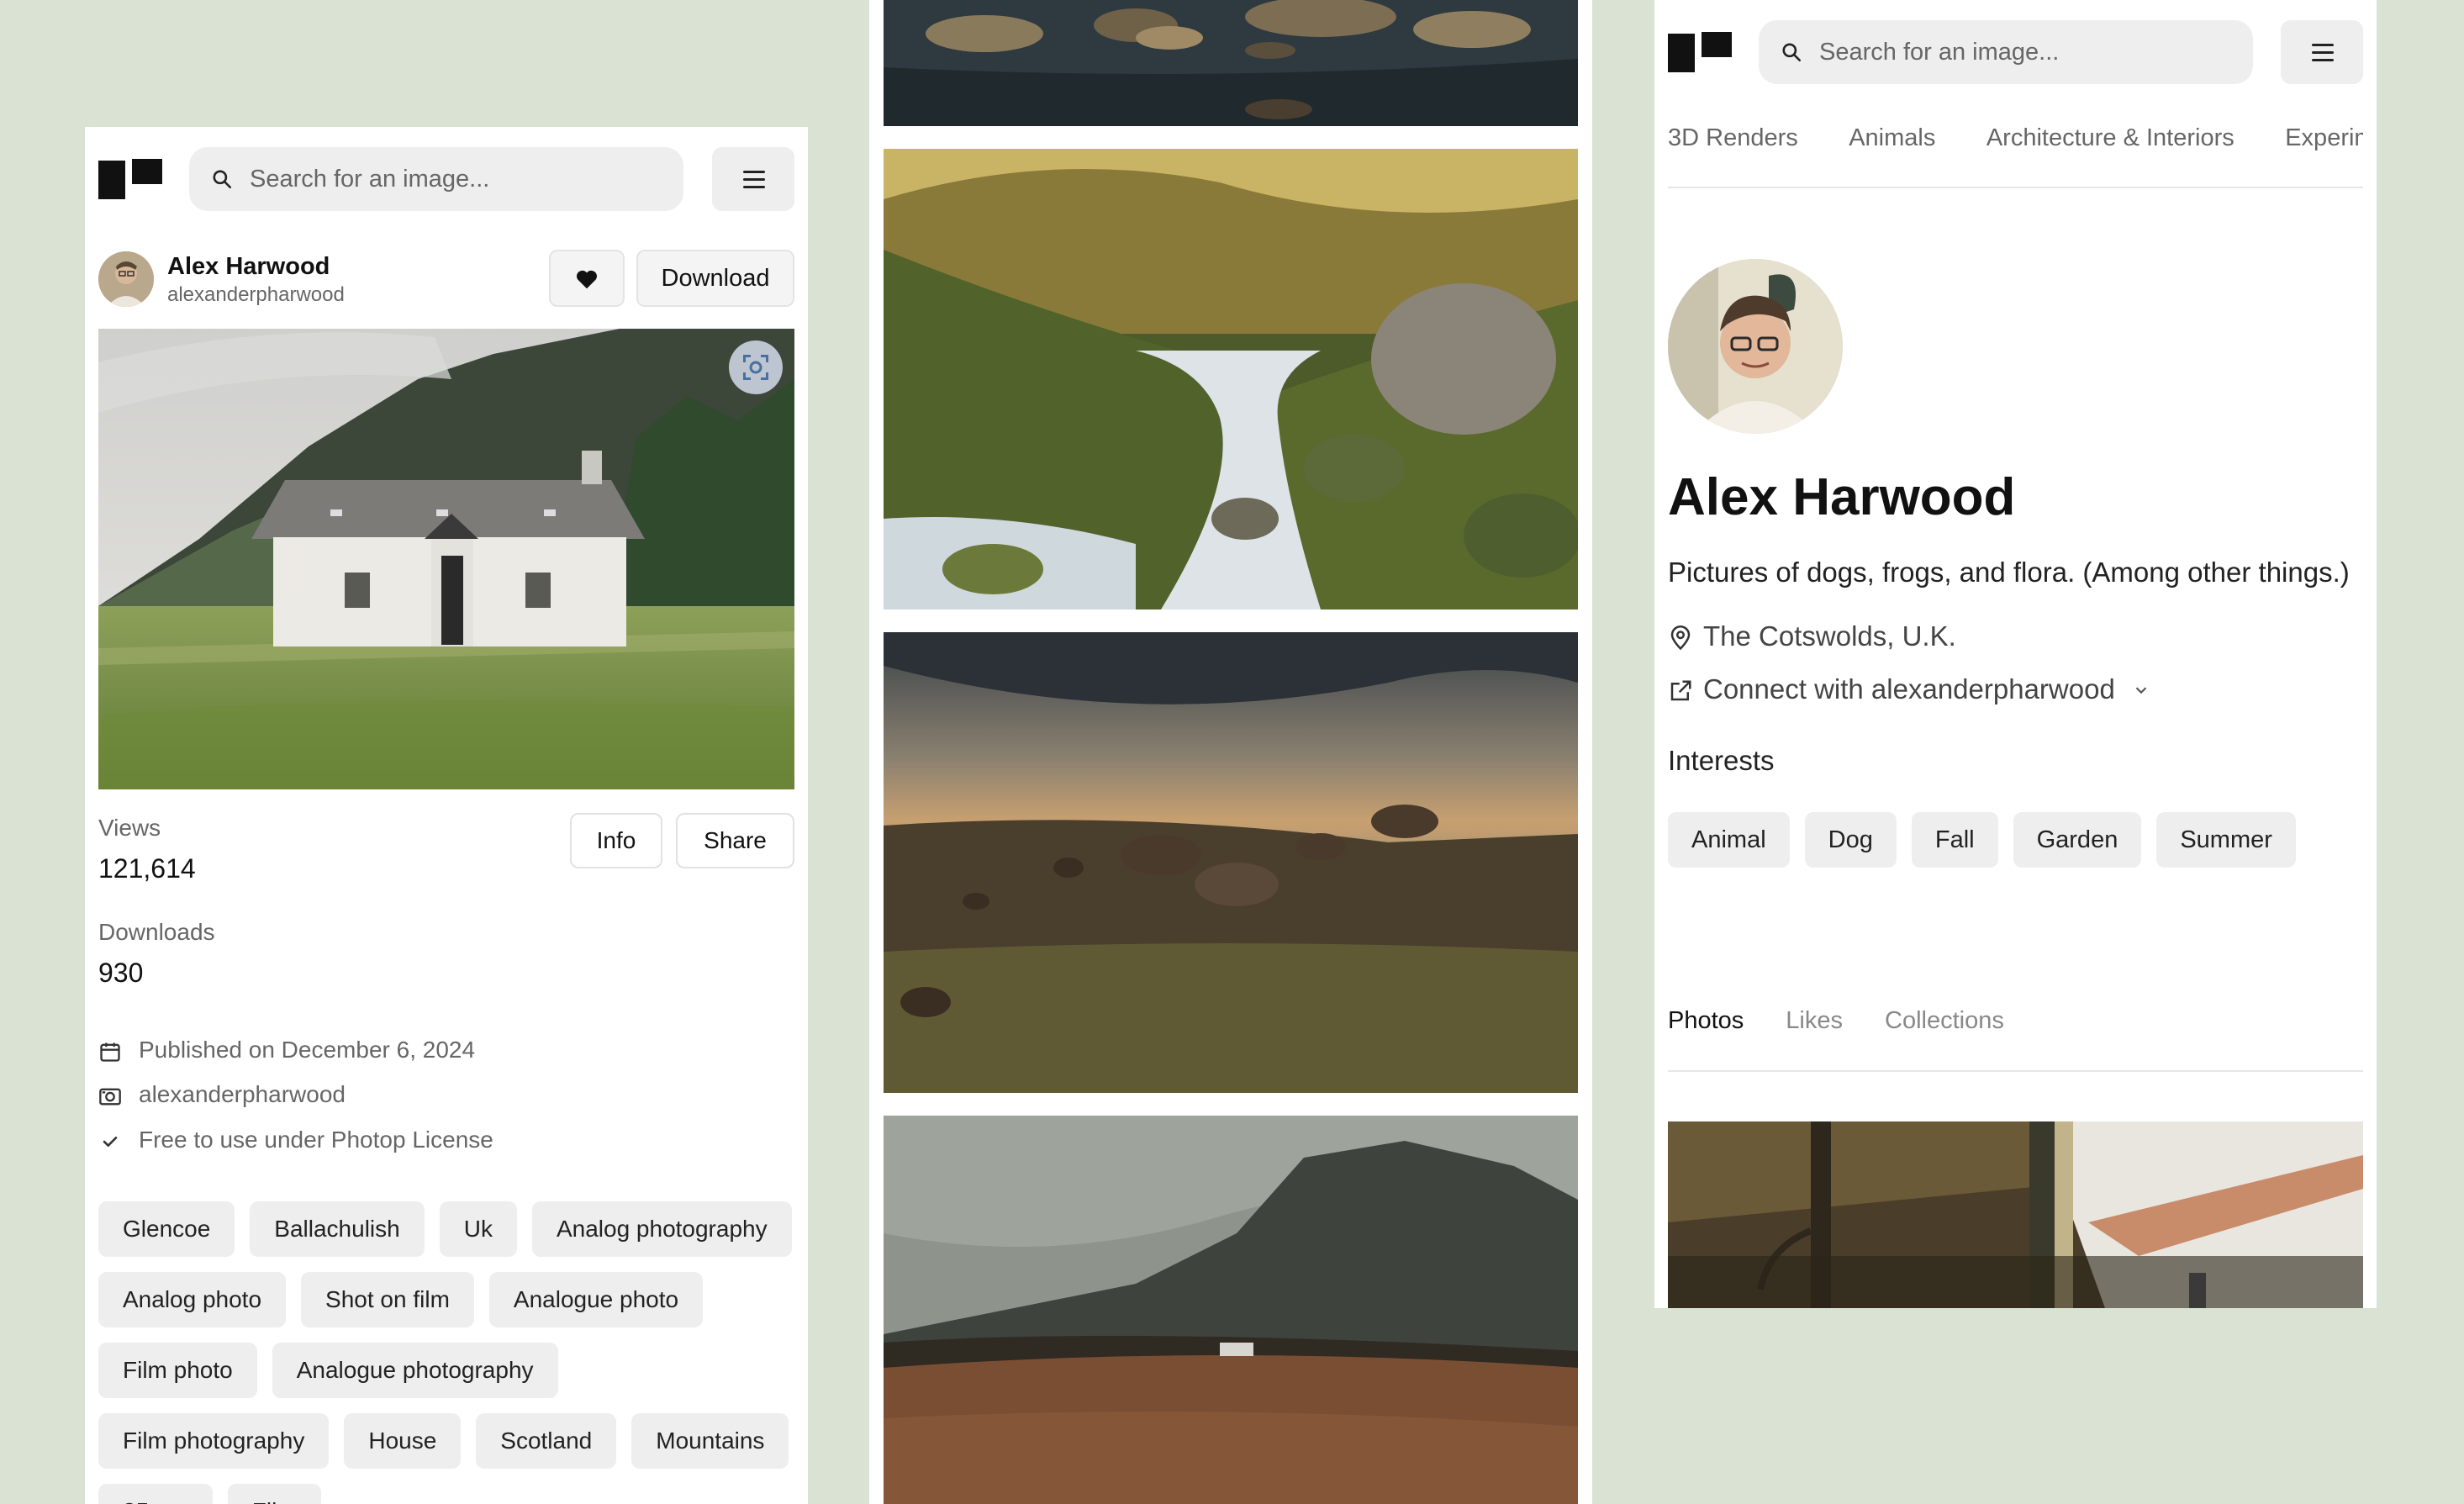  Describe the element at coordinates (307, 1050) in the screenshot. I see `published-date: Published on December 6, 2024` at that location.